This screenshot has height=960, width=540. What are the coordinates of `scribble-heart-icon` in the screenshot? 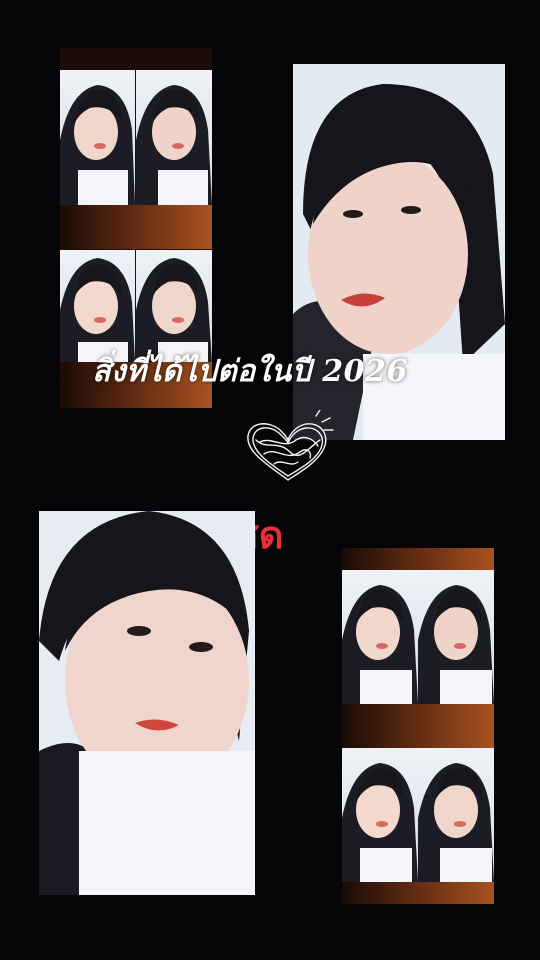 It's located at (288, 449).